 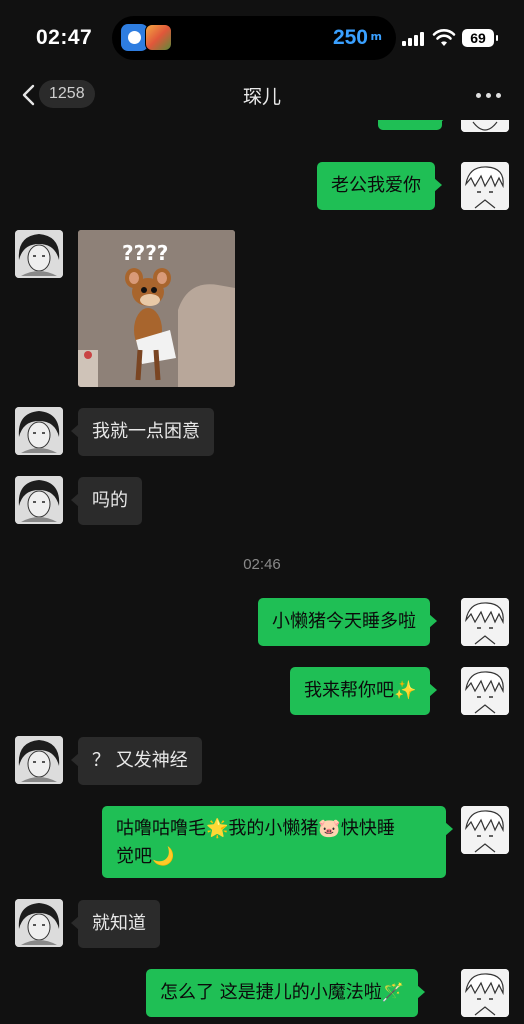 What do you see at coordinates (146, 431) in the screenshot?
I see `message-text: 我就一点困意` at bounding box center [146, 431].